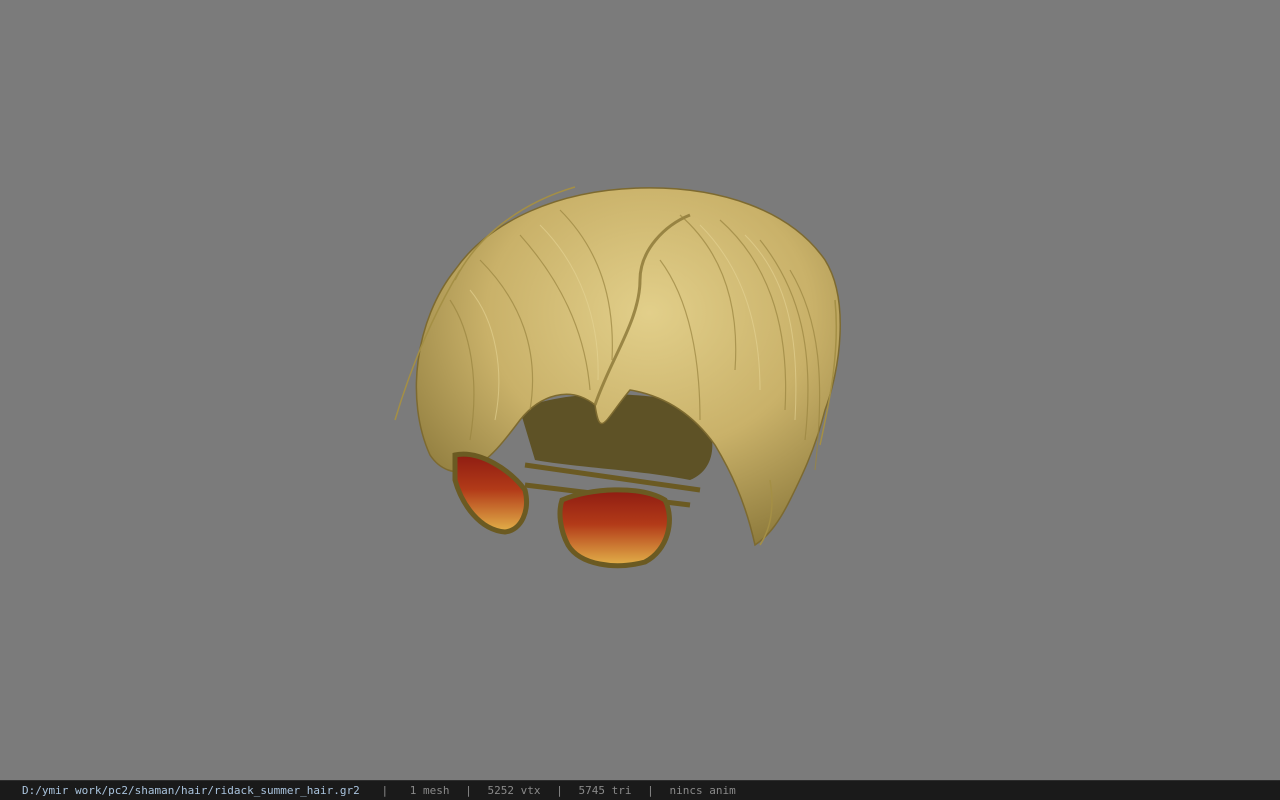 The height and width of the screenshot is (800, 1280). Describe the element at coordinates (514, 790) in the screenshot. I see `vertex-count: 5252 vtx` at that location.